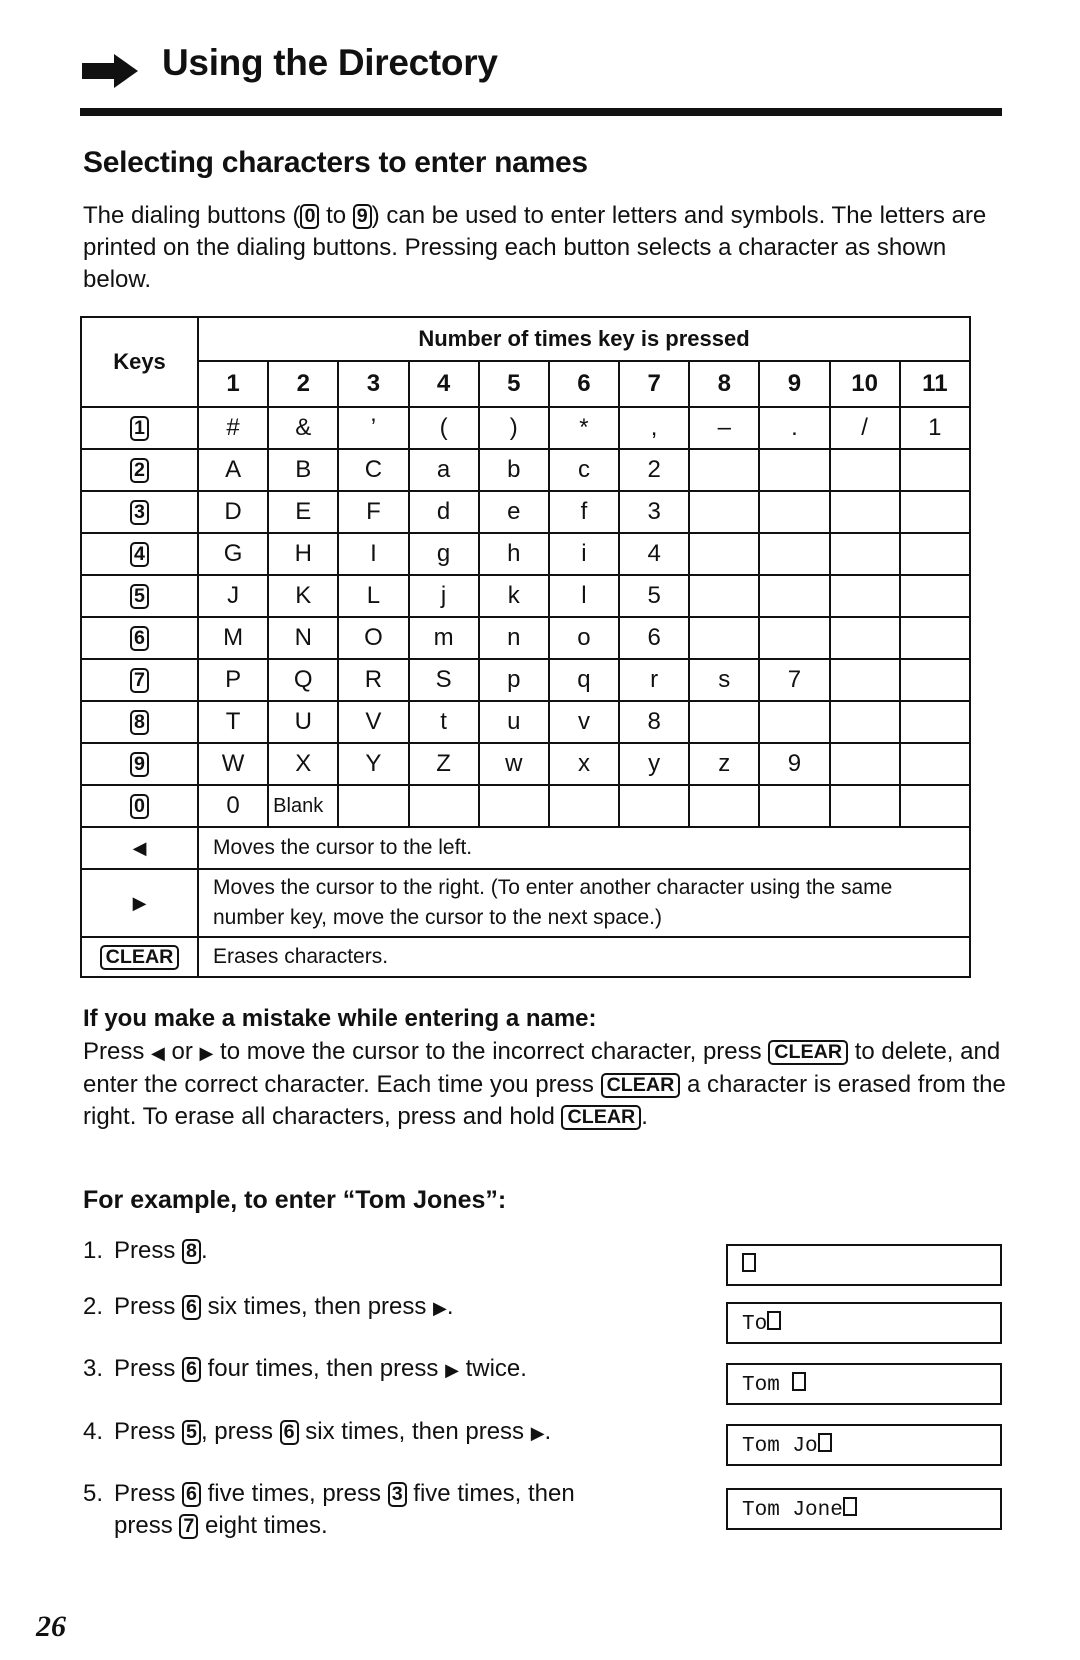 The width and height of the screenshot is (1080, 1660). I want to click on step-number: 4., so click(93, 1431).